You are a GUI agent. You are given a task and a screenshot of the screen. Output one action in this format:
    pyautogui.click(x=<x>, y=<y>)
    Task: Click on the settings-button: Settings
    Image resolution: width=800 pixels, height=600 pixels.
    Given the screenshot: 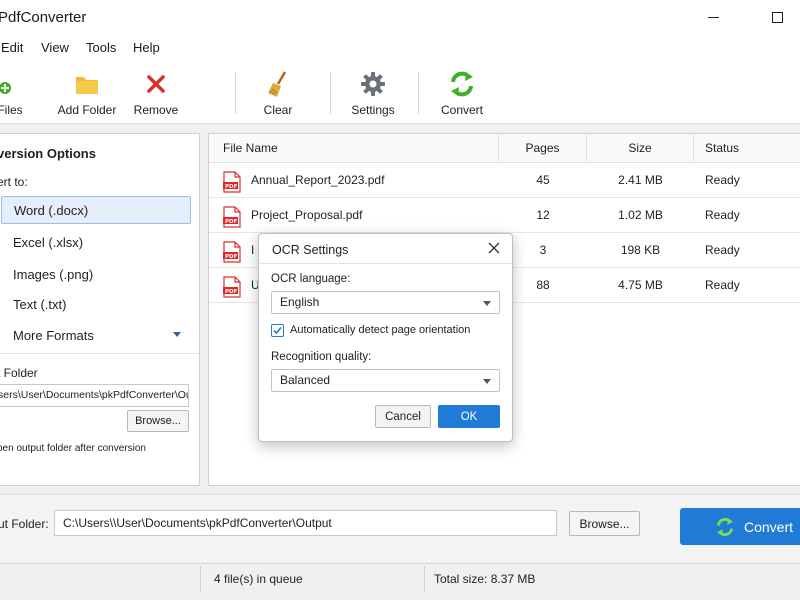 What is the action you would take?
    pyautogui.click(x=373, y=92)
    